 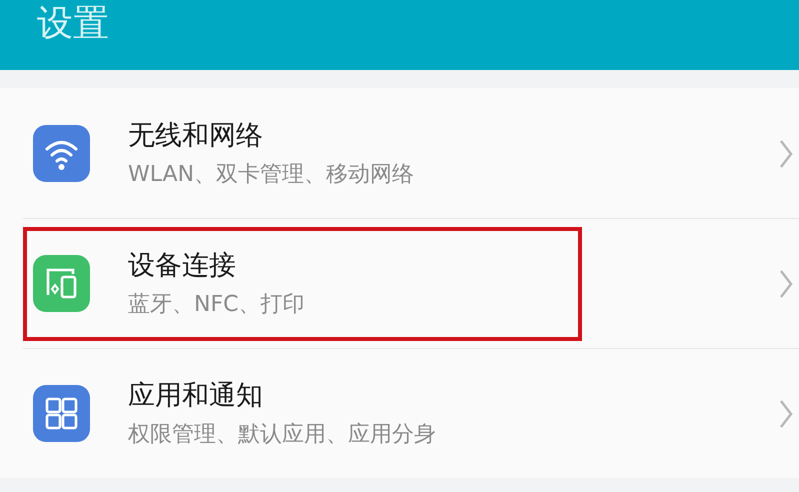 I want to click on row-title: 应用和通知, so click(x=196, y=395).